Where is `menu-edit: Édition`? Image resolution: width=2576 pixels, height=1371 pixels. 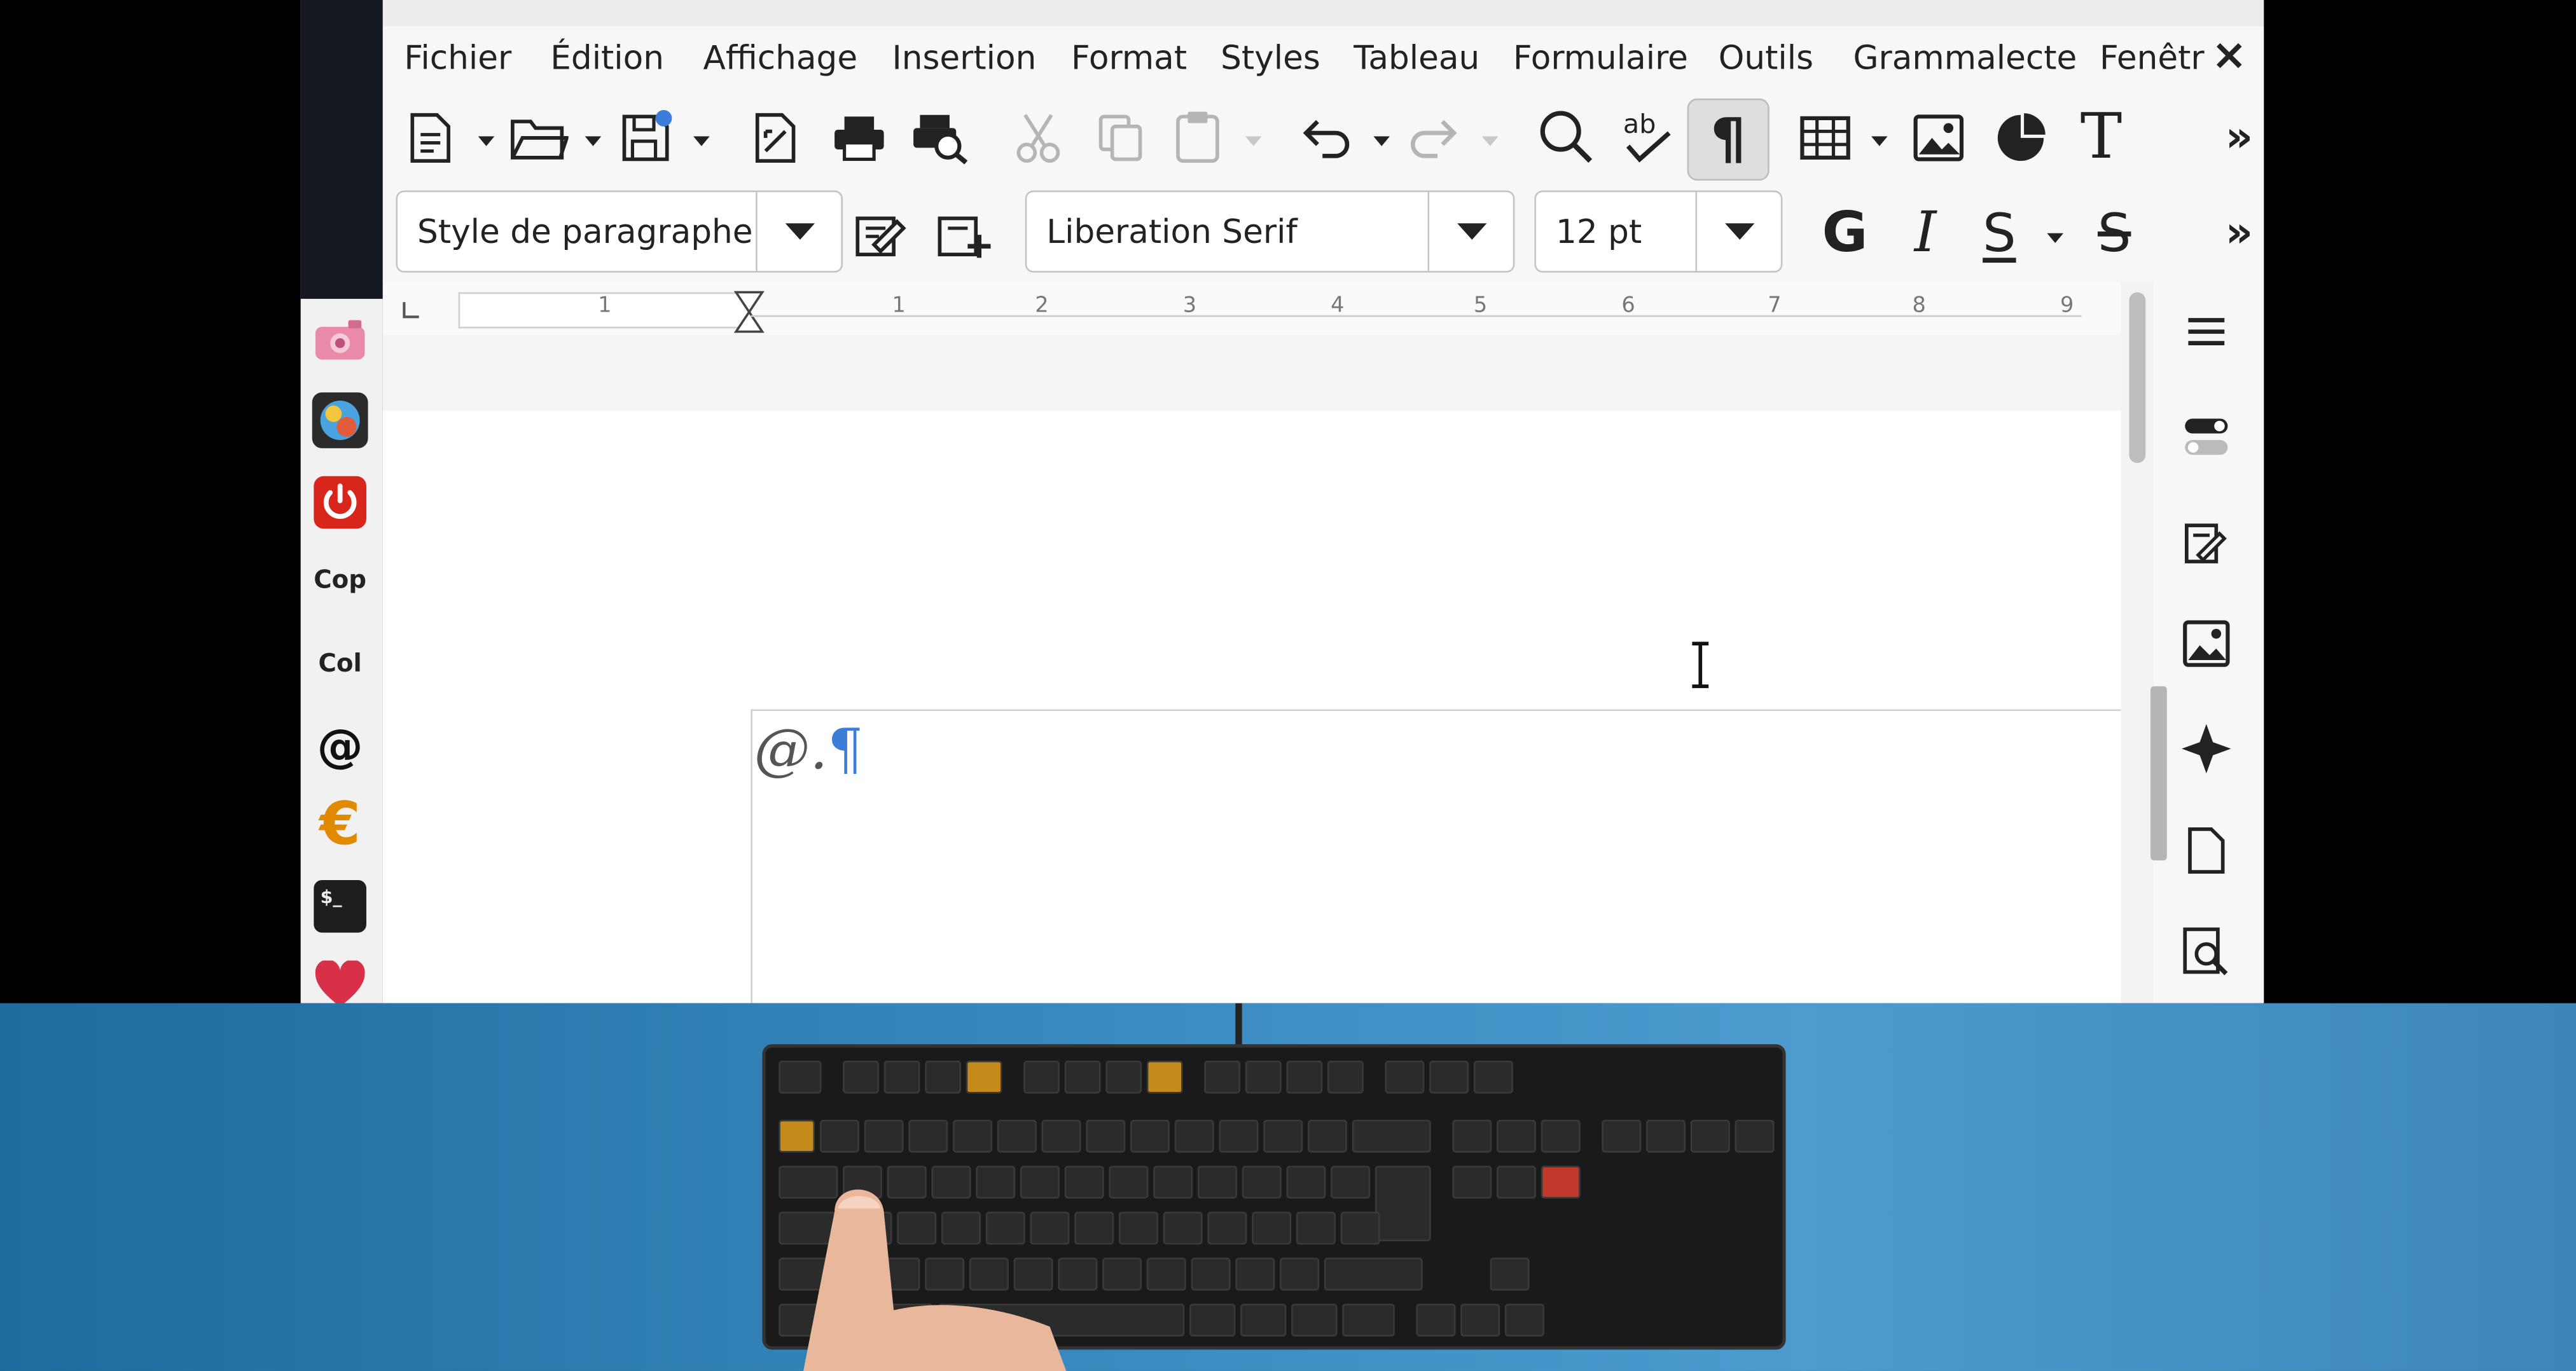 menu-edit: Édition is located at coordinates (607, 57).